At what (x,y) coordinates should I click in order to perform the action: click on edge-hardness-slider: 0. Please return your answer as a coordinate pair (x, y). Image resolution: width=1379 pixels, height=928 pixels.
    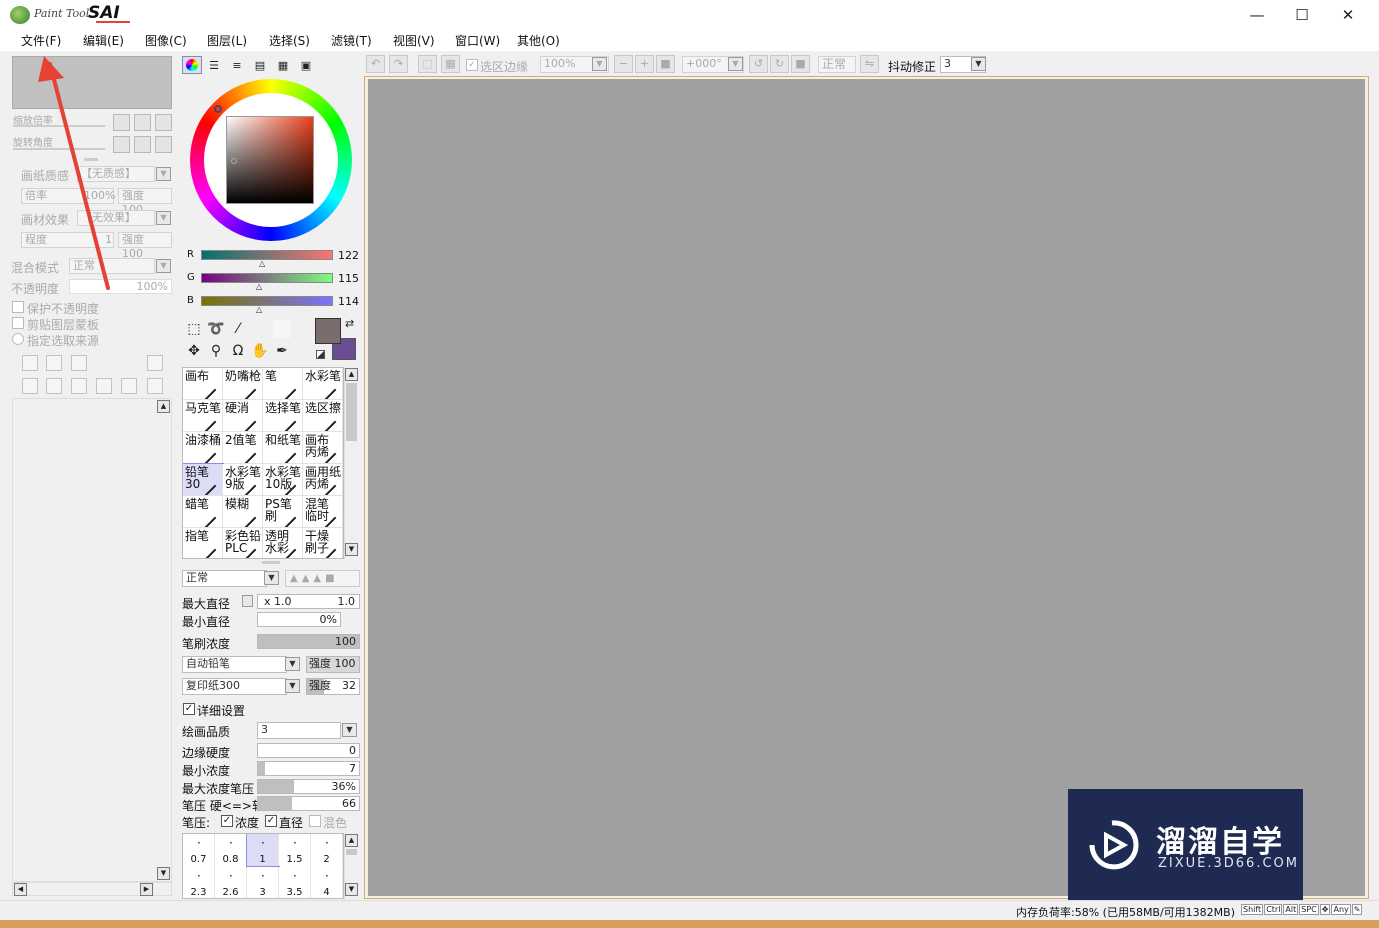
    Looking at the image, I should click on (308, 750).